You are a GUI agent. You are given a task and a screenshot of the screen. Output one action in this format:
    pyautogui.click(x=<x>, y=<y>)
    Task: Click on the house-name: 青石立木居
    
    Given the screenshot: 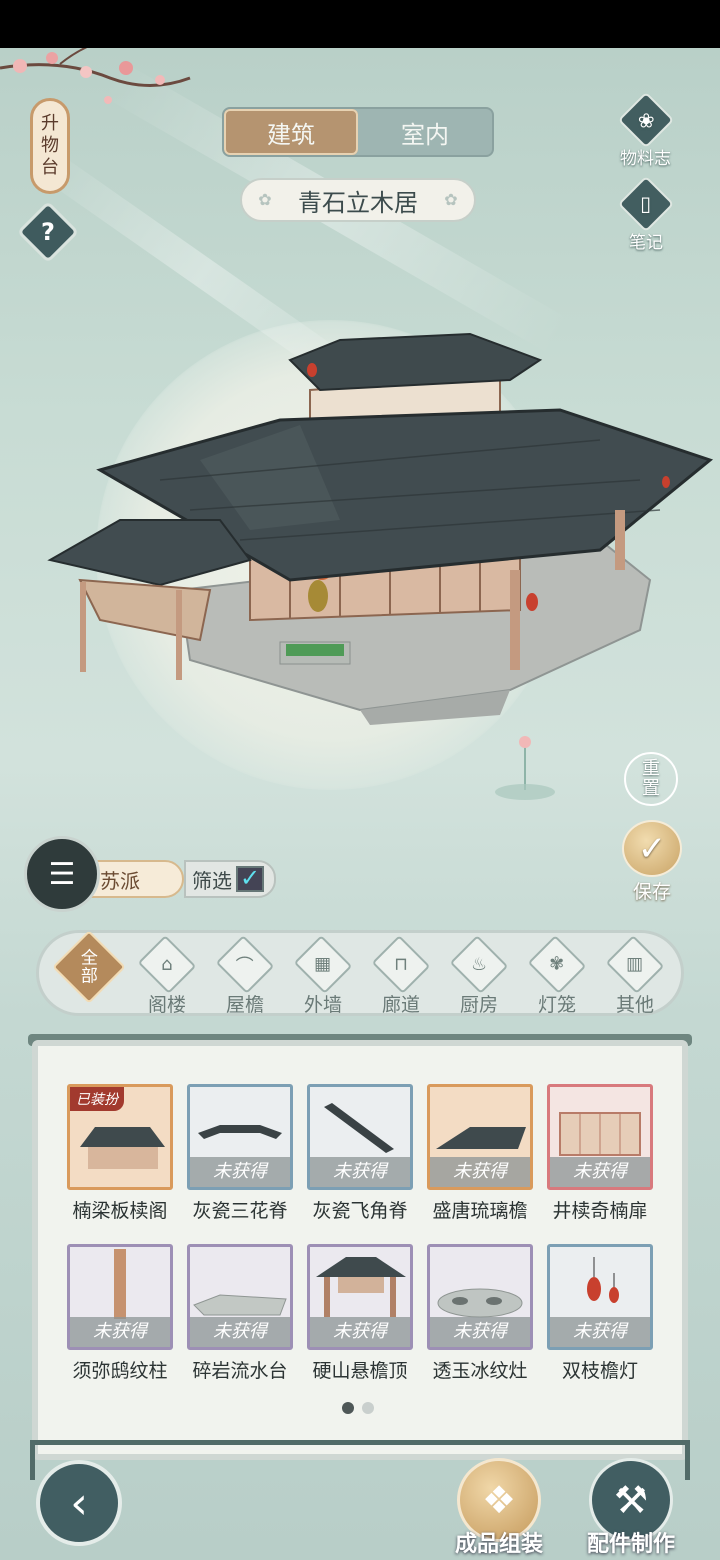 What is the action you would take?
    pyautogui.click(x=358, y=202)
    